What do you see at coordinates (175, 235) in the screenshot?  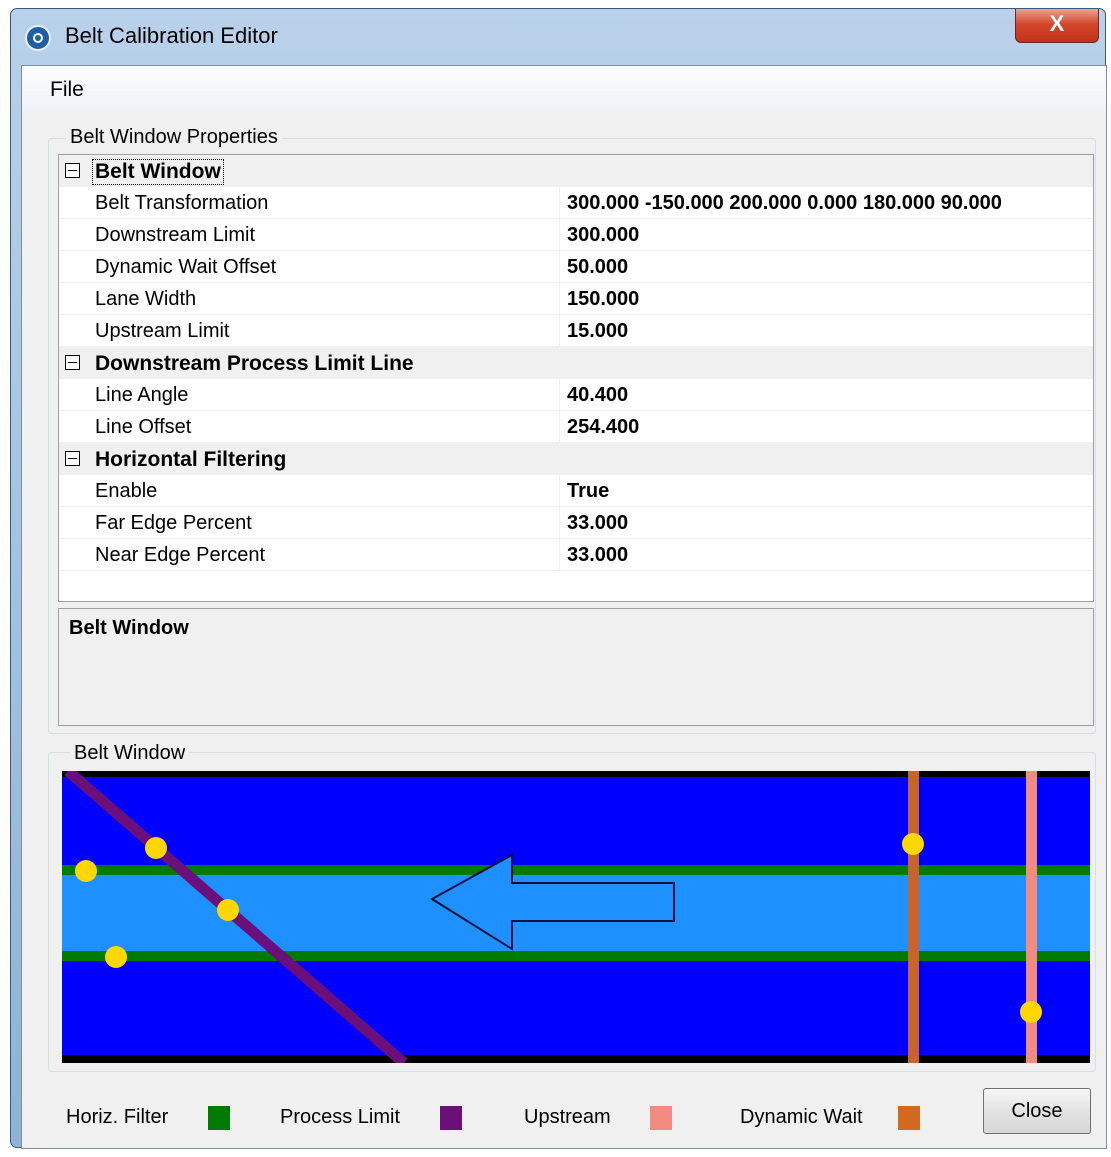 I see `property-name: Downstream Limit` at bounding box center [175, 235].